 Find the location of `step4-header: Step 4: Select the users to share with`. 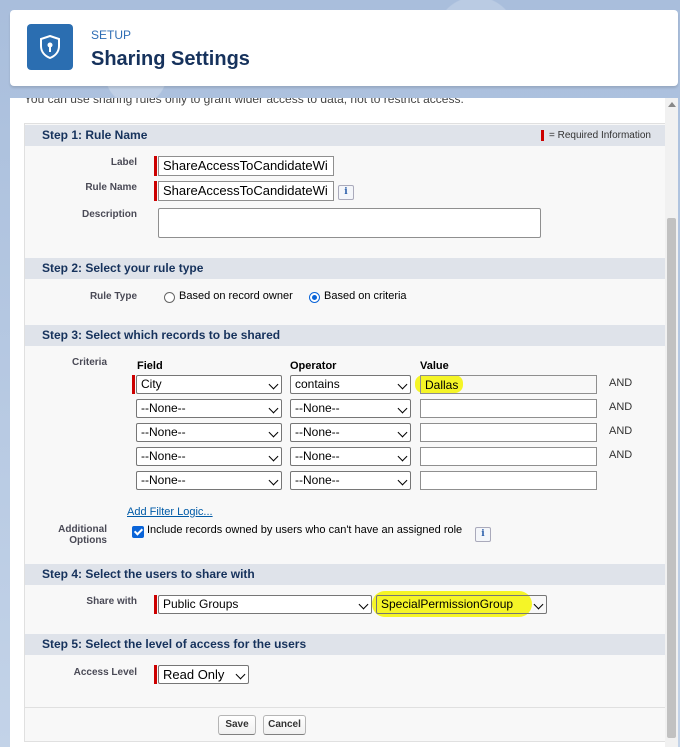

step4-header: Step 4: Select the users to share with is located at coordinates (345, 574).